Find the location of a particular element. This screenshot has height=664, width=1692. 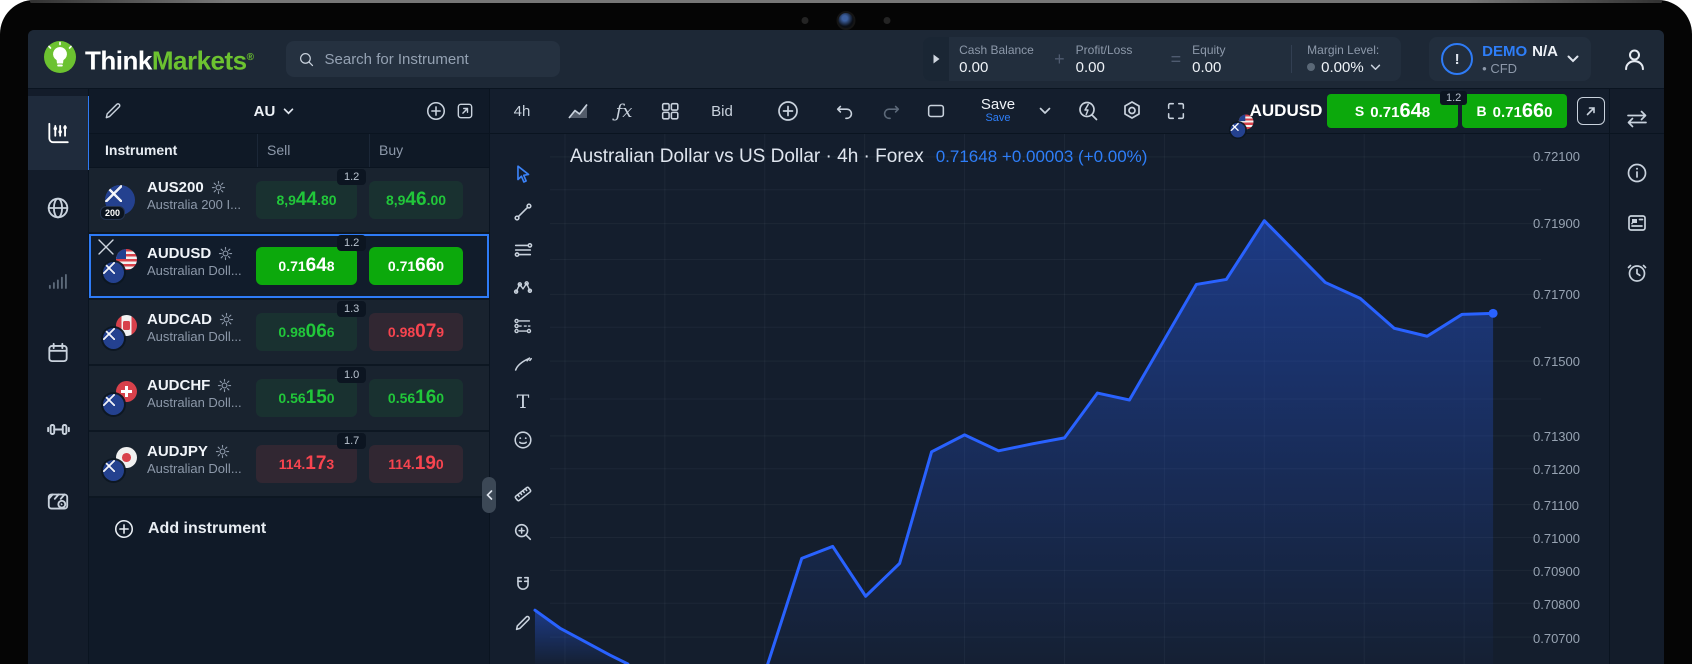

instrument-symbol: AUDUSD is located at coordinates (179, 253).